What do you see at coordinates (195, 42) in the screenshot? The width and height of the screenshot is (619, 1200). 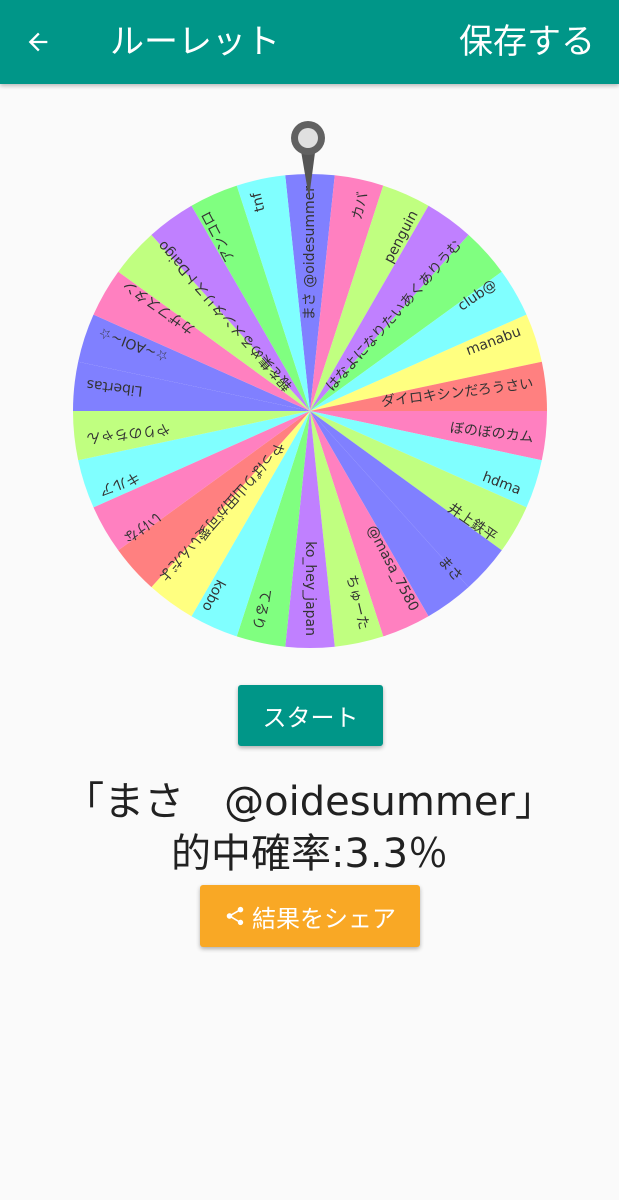 I see `page-title: ルーレット` at bounding box center [195, 42].